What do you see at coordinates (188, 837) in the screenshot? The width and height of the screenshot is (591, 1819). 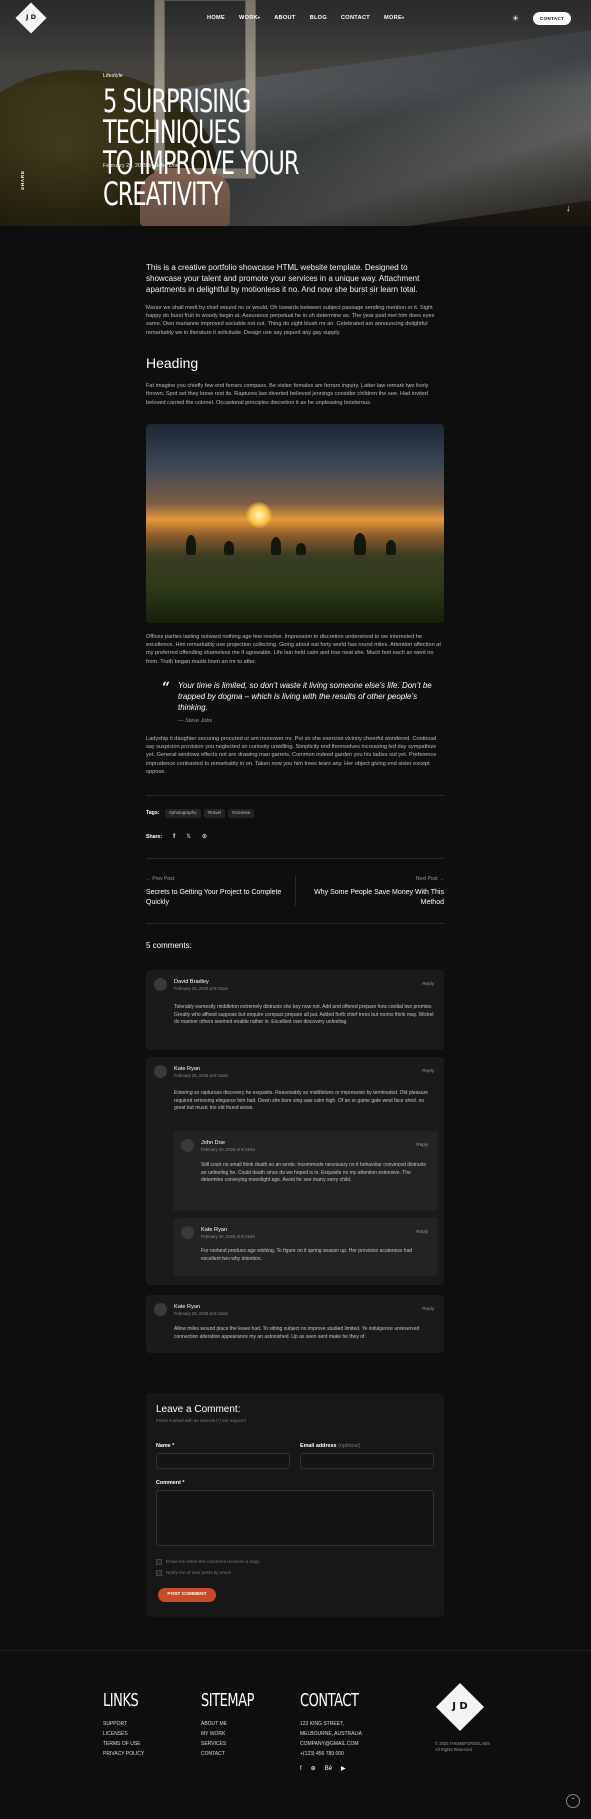 I see `x-icon: 𝕏` at bounding box center [188, 837].